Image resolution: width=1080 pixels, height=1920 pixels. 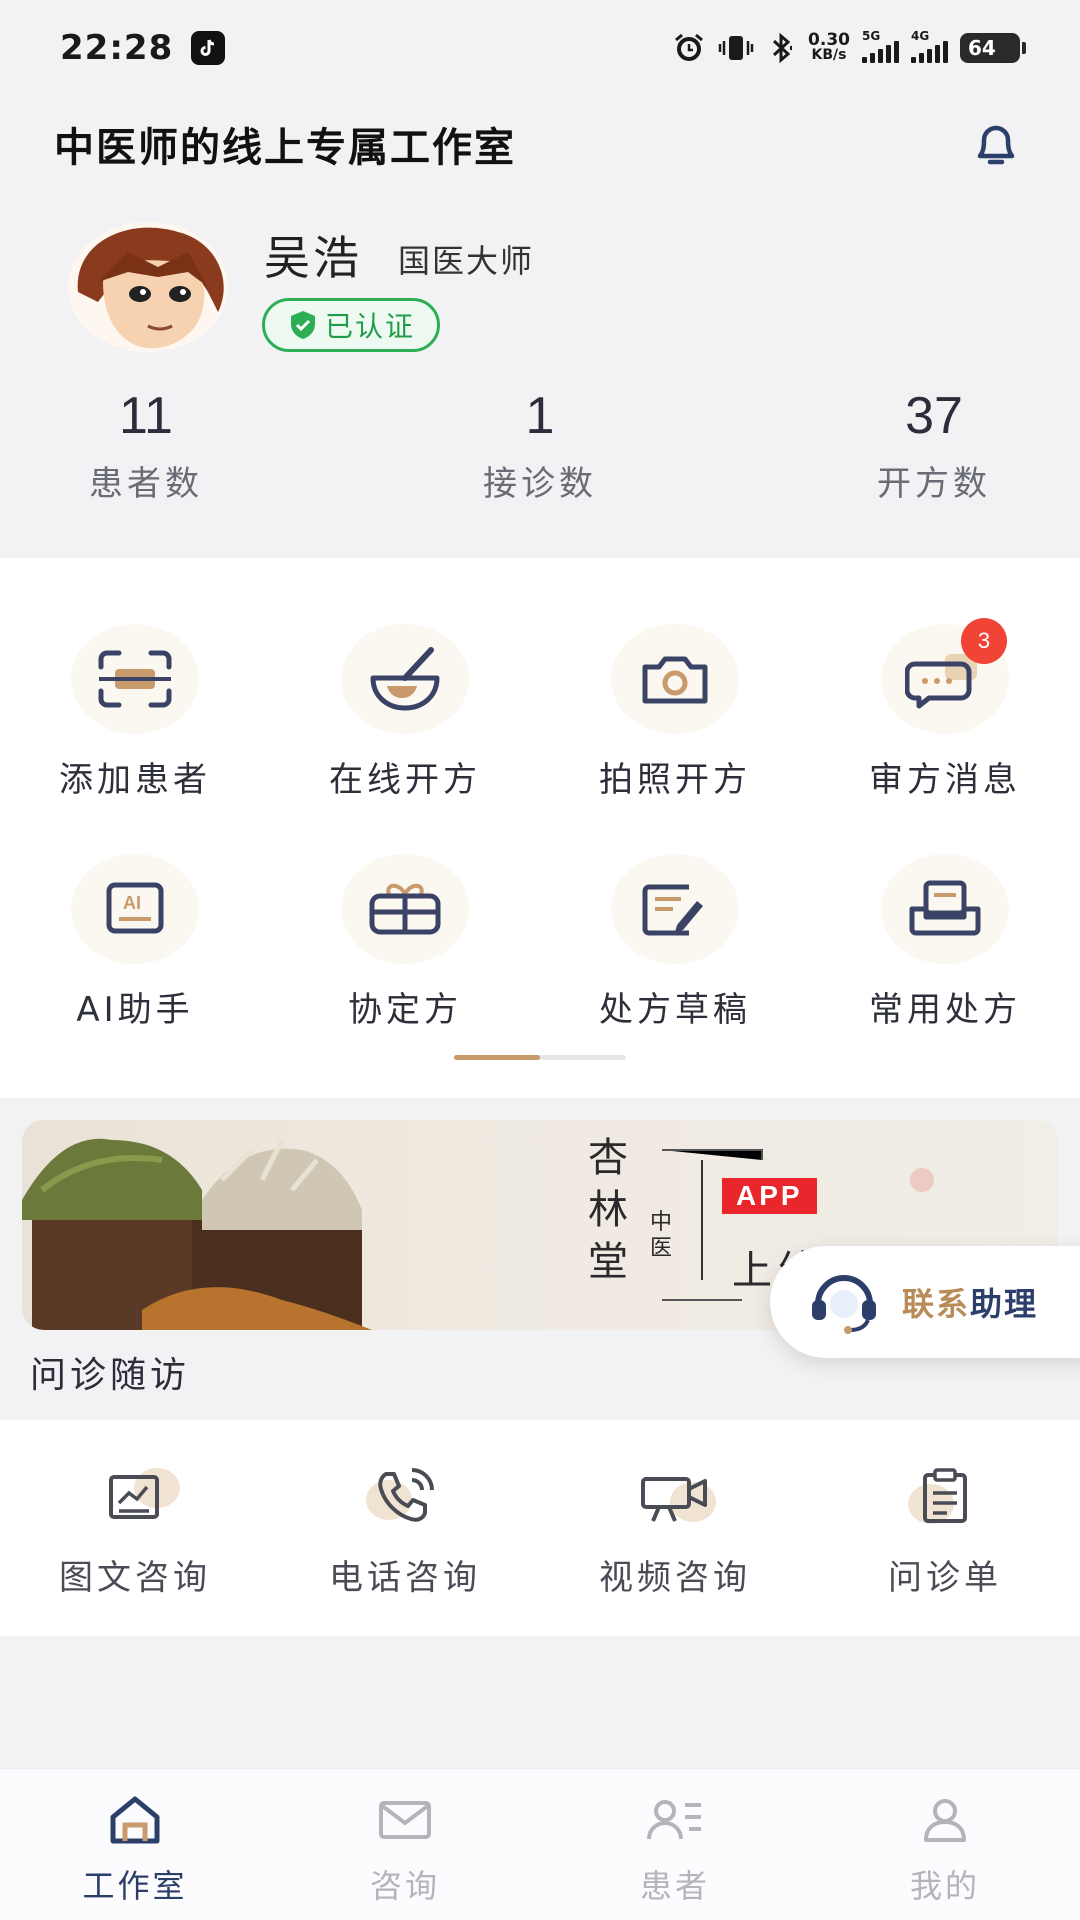 I want to click on doctor-name: 吴浩, so click(x=313, y=258).